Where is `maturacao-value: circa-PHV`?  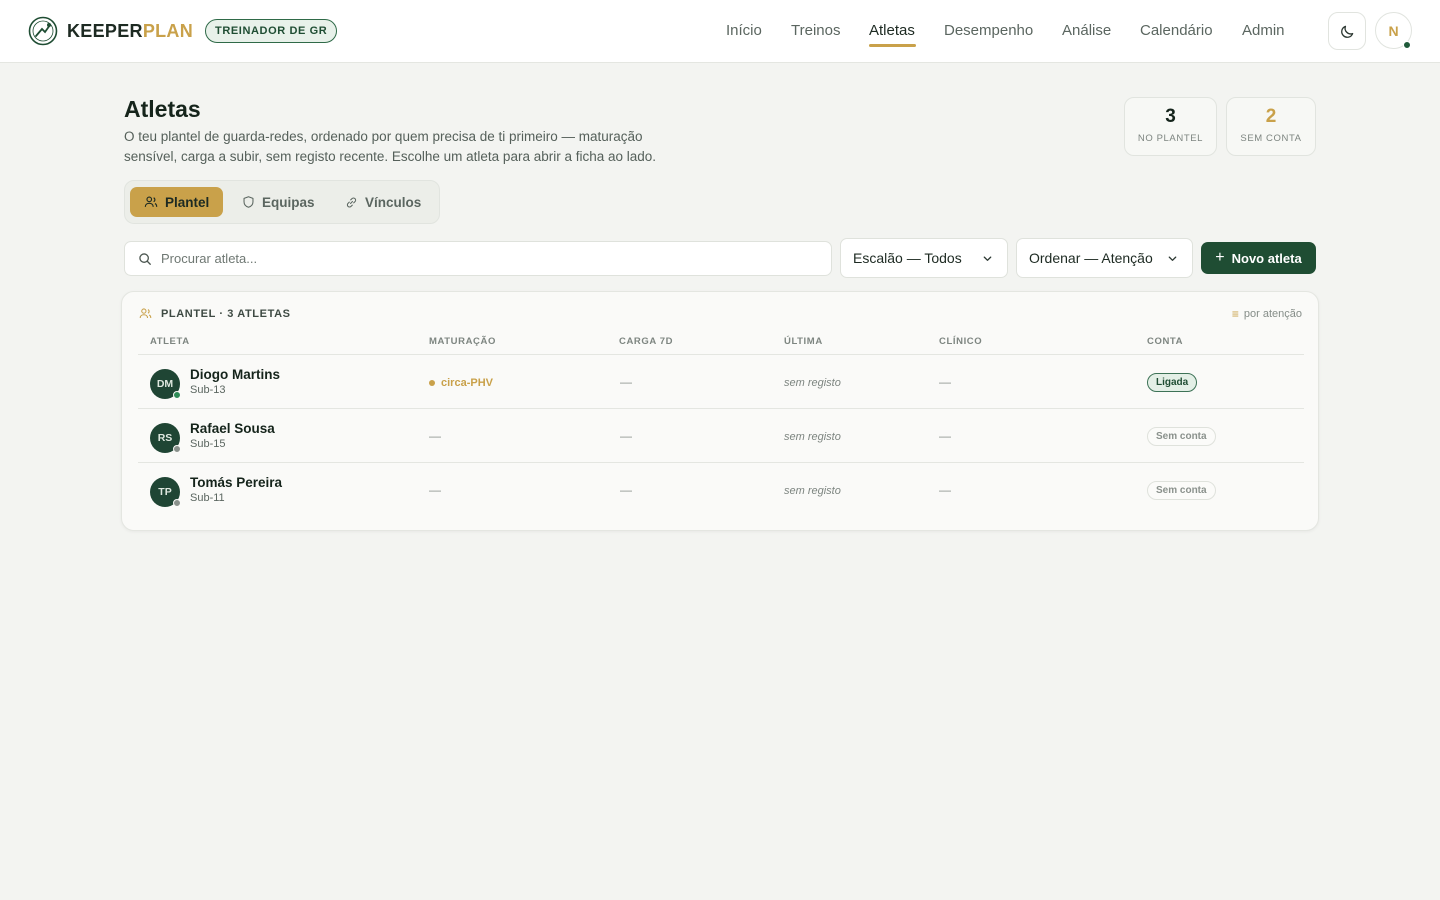
maturacao-value: circa-PHV is located at coordinates (467, 383).